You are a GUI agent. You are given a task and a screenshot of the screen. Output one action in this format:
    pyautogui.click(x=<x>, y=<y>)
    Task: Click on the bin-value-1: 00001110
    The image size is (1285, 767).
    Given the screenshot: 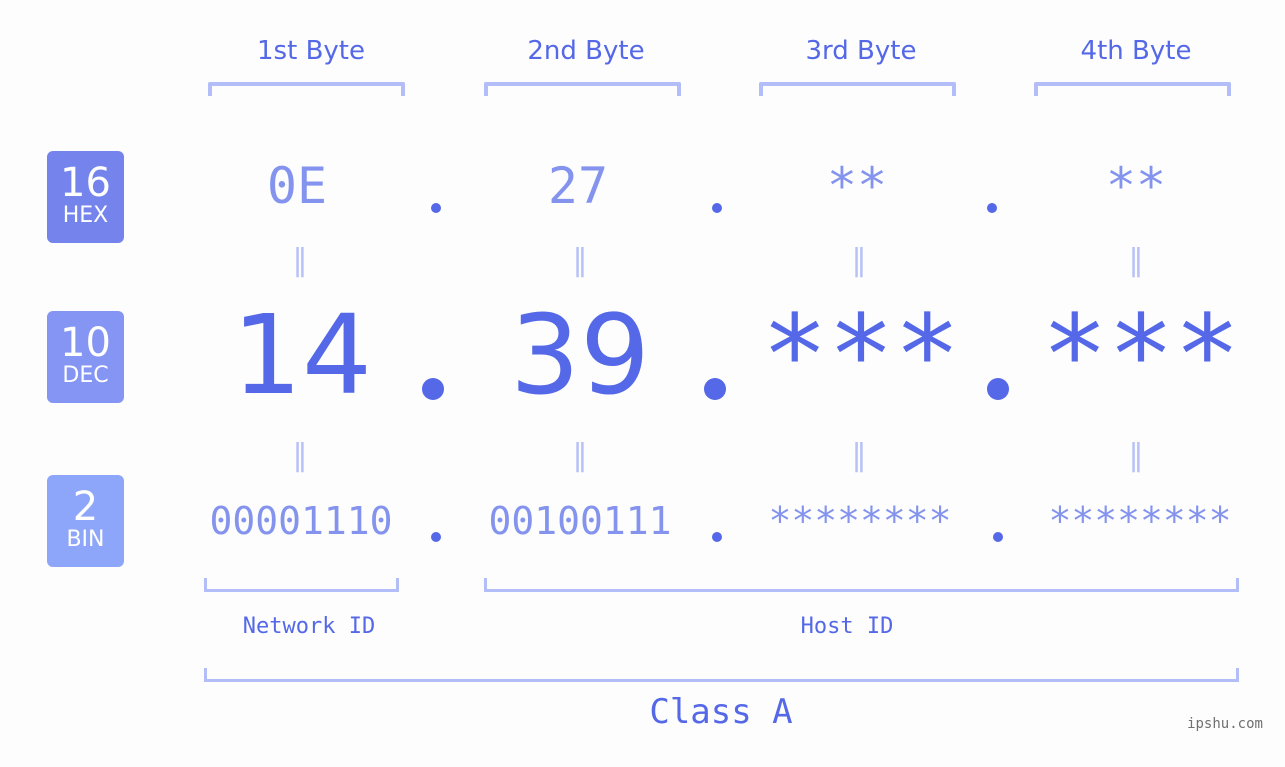 What is the action you would take?
    pyautogui.click(x=301, y=521)
    